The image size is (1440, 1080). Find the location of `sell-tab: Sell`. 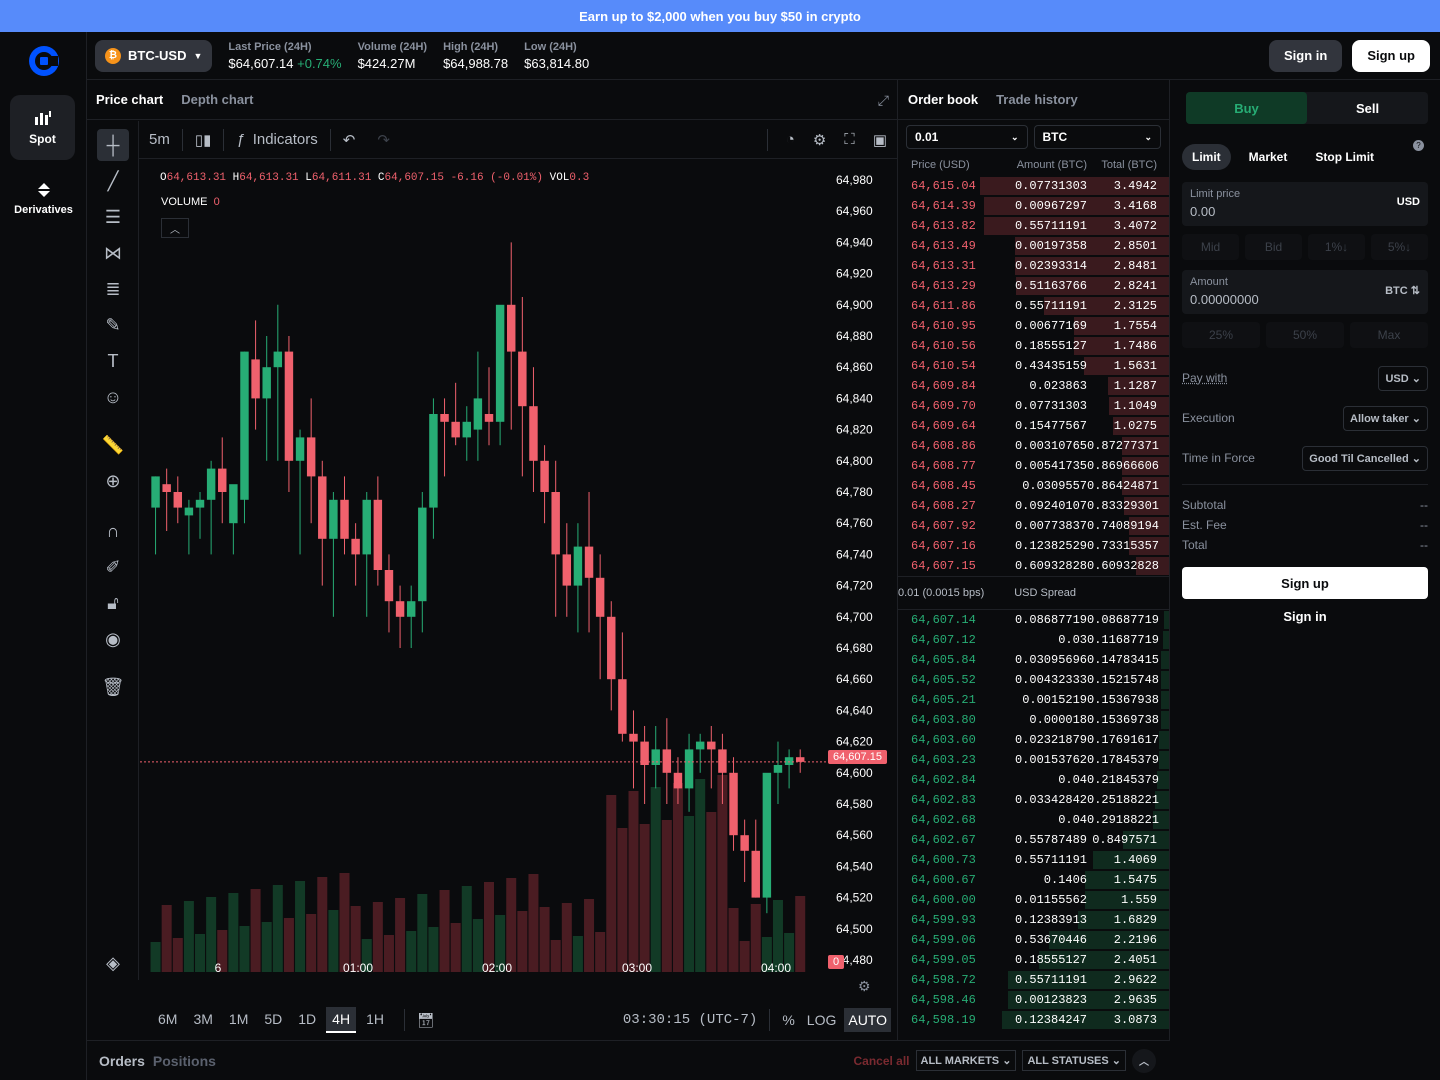

sell-tab: Sell is located at coordinates (1367, 108).